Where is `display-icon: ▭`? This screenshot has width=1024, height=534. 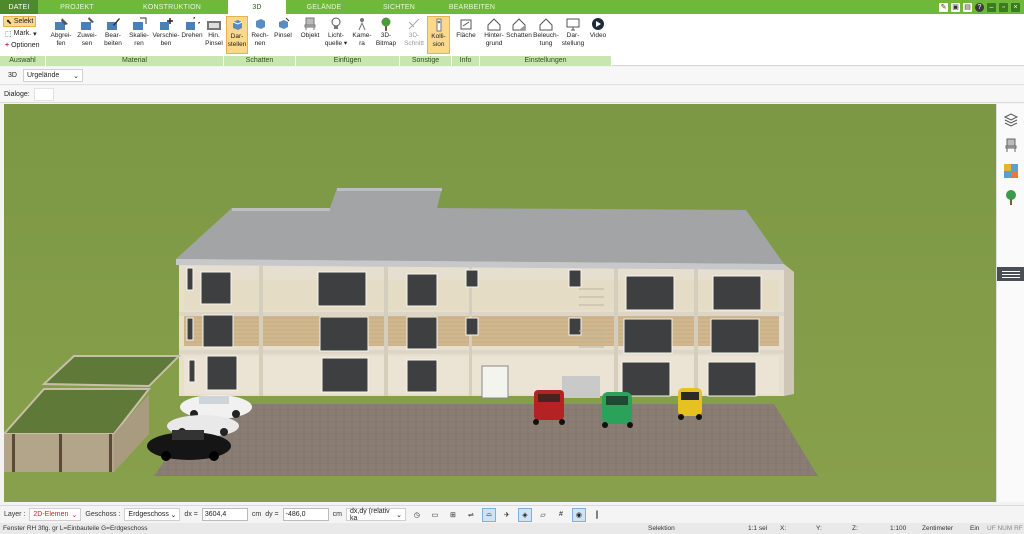
display-icon: ▭ is located at coordinates (435, 515).